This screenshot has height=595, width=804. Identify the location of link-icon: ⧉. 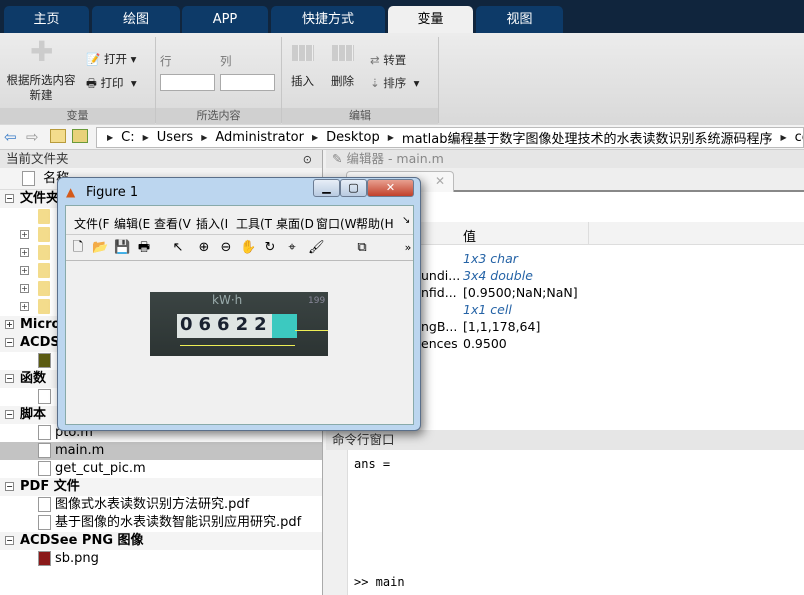
(362, 248).